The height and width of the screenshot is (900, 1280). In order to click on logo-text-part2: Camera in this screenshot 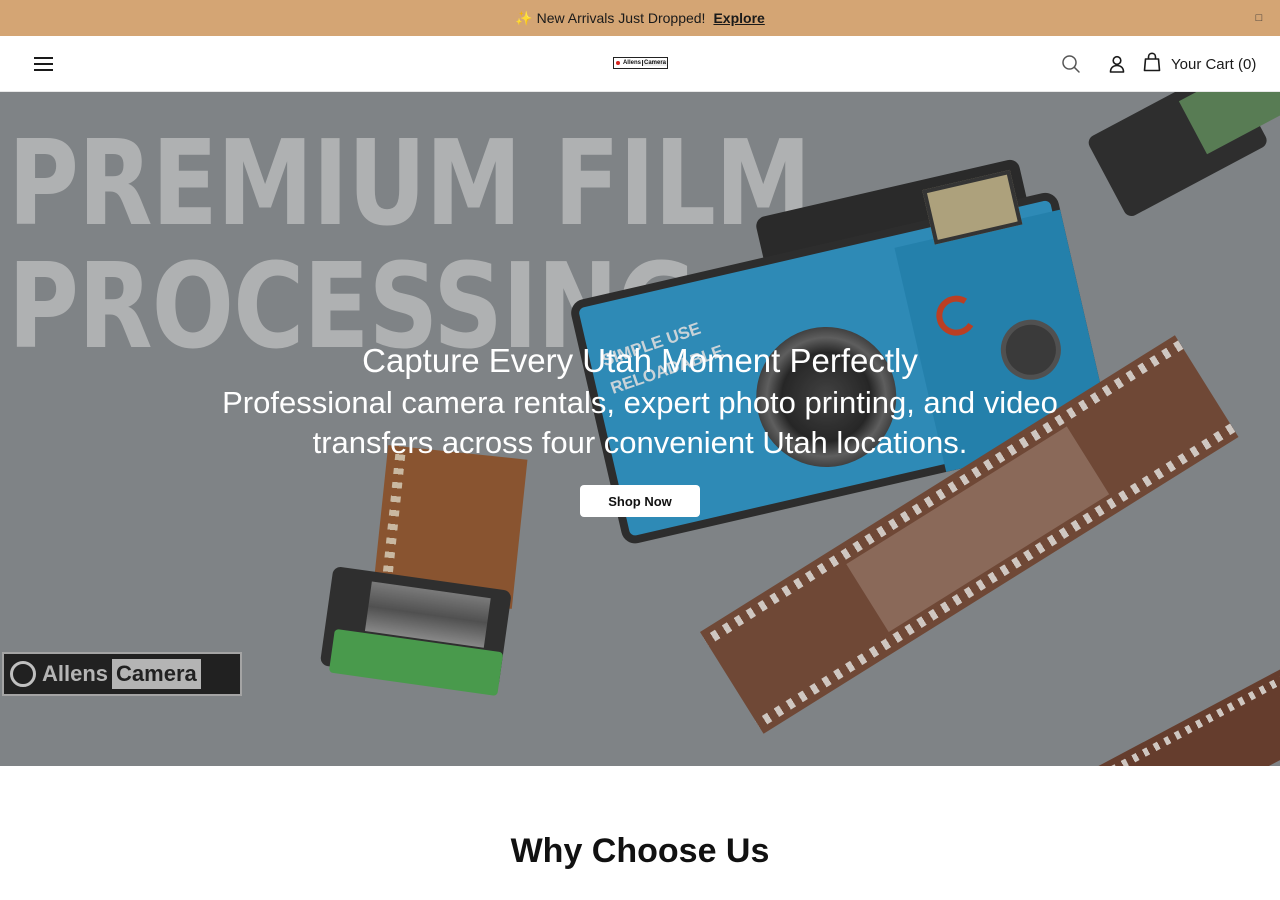, I will do `click(654, 63)`.